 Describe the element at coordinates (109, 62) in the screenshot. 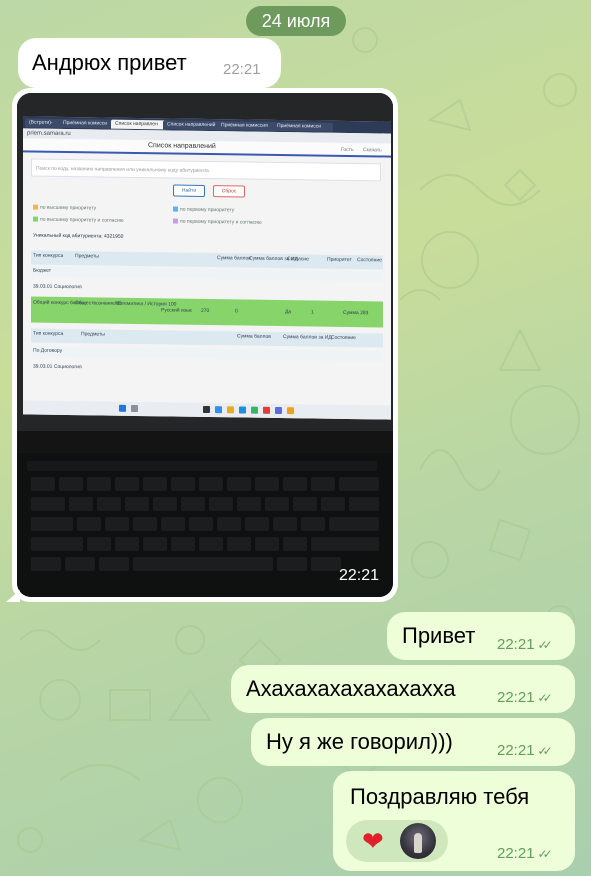

I see `message-text: Андрюх привет` at that location.